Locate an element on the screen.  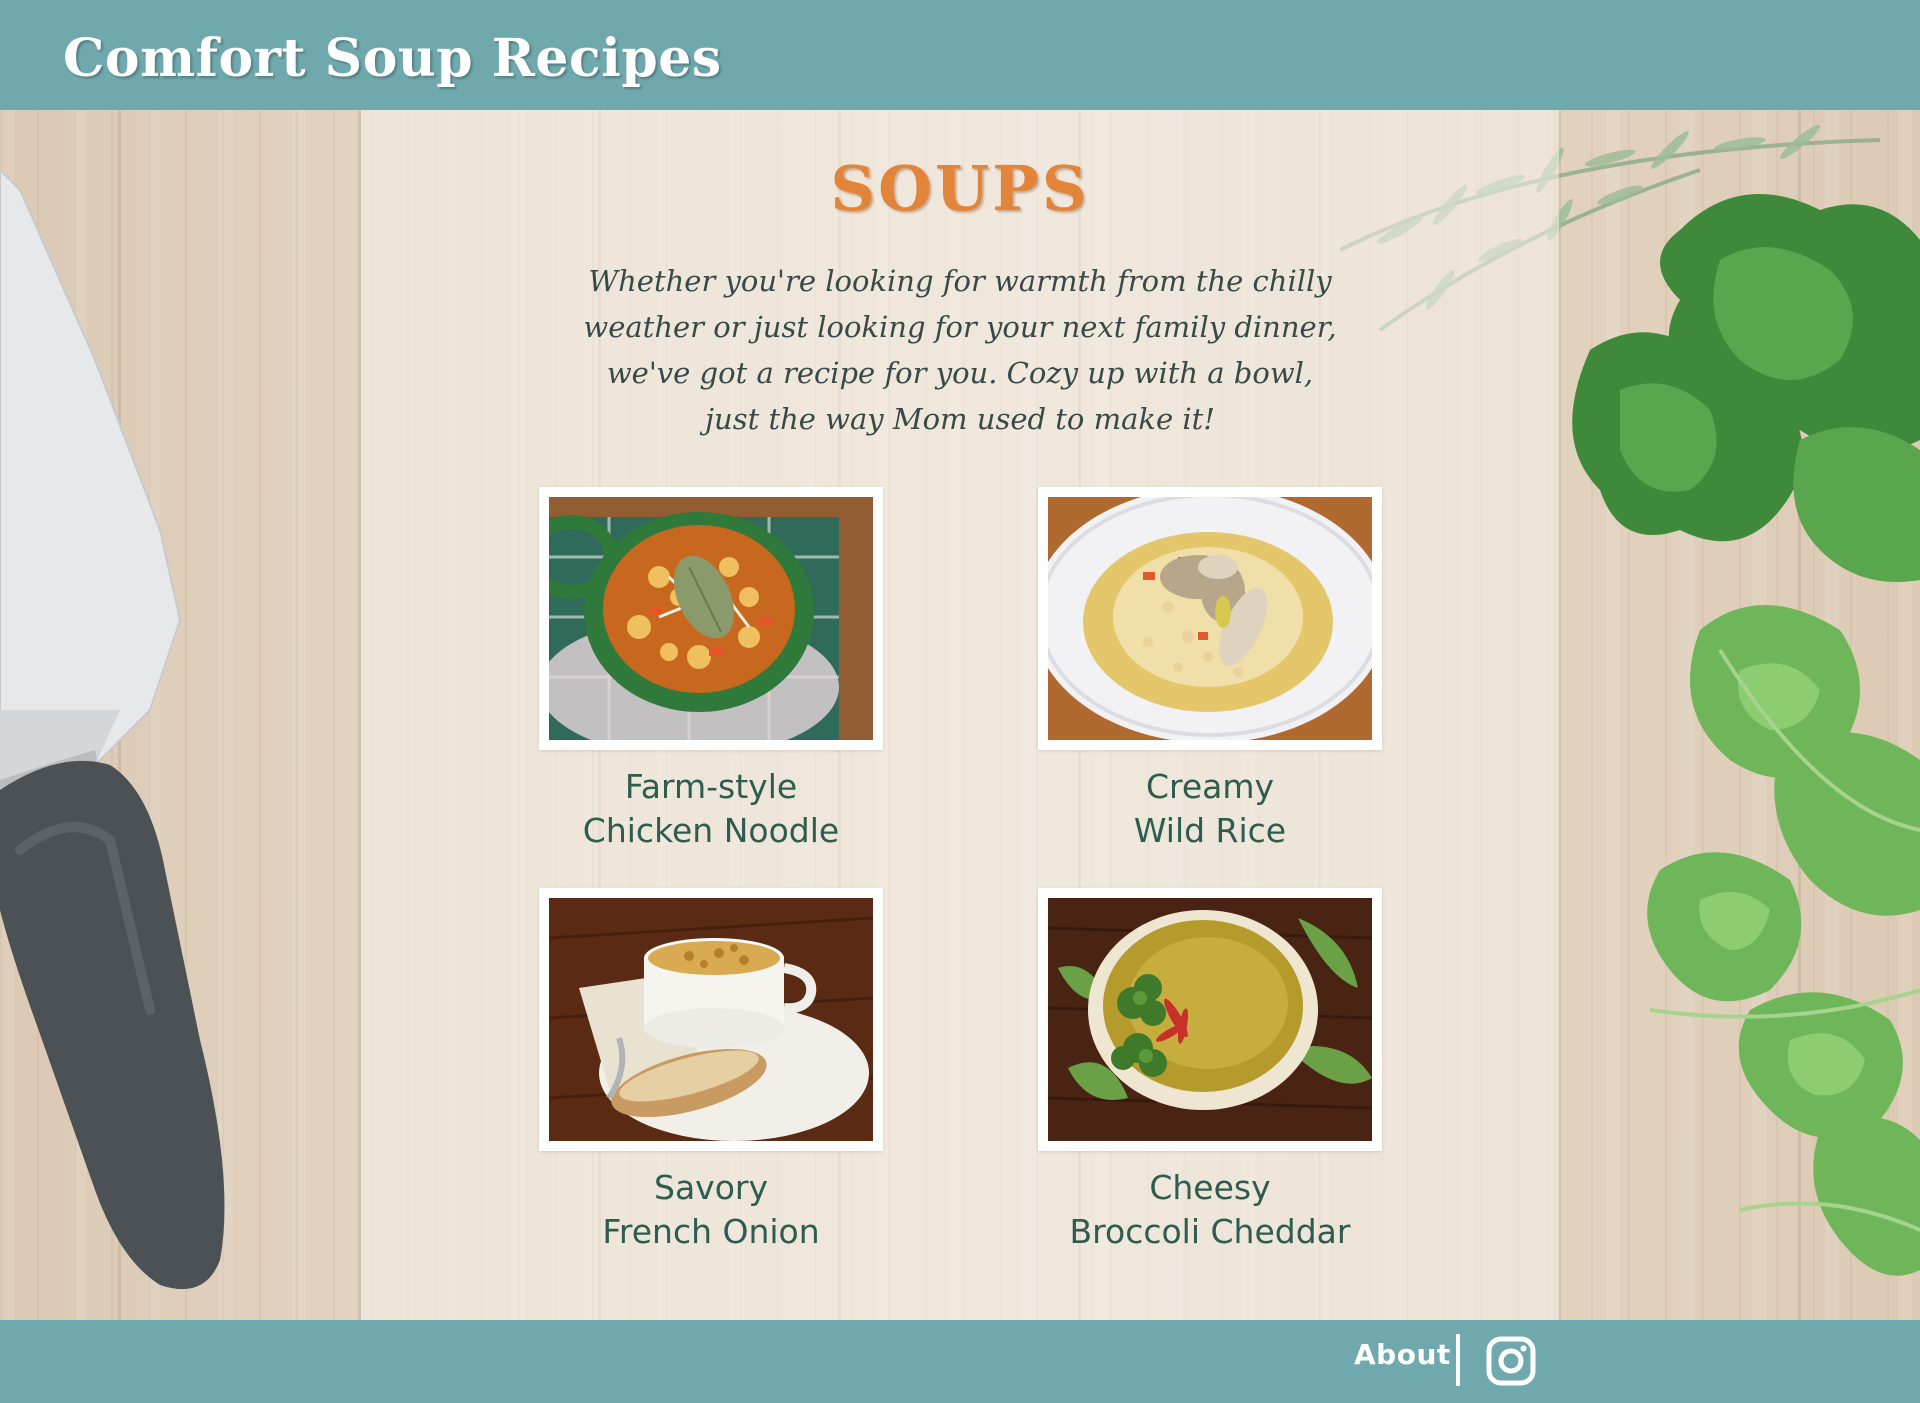
recipe-title-line: Chicken Noodle is located at coordinates (711, 831).